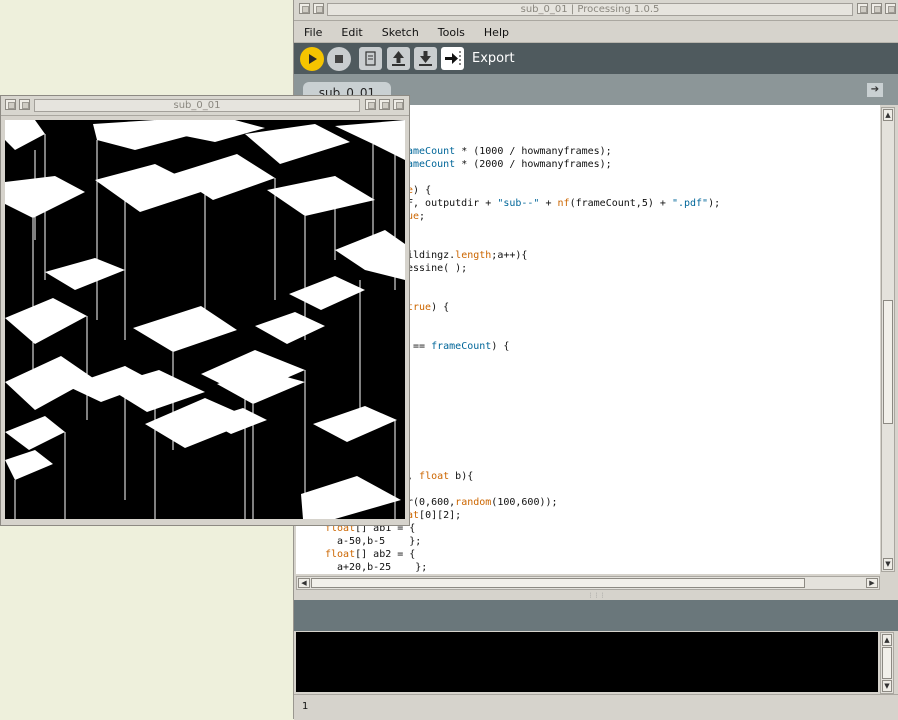  What do you see at coordinates (493, 58) in the screenshot?
I see `export-label: Export` at bounding box center [493, 58].